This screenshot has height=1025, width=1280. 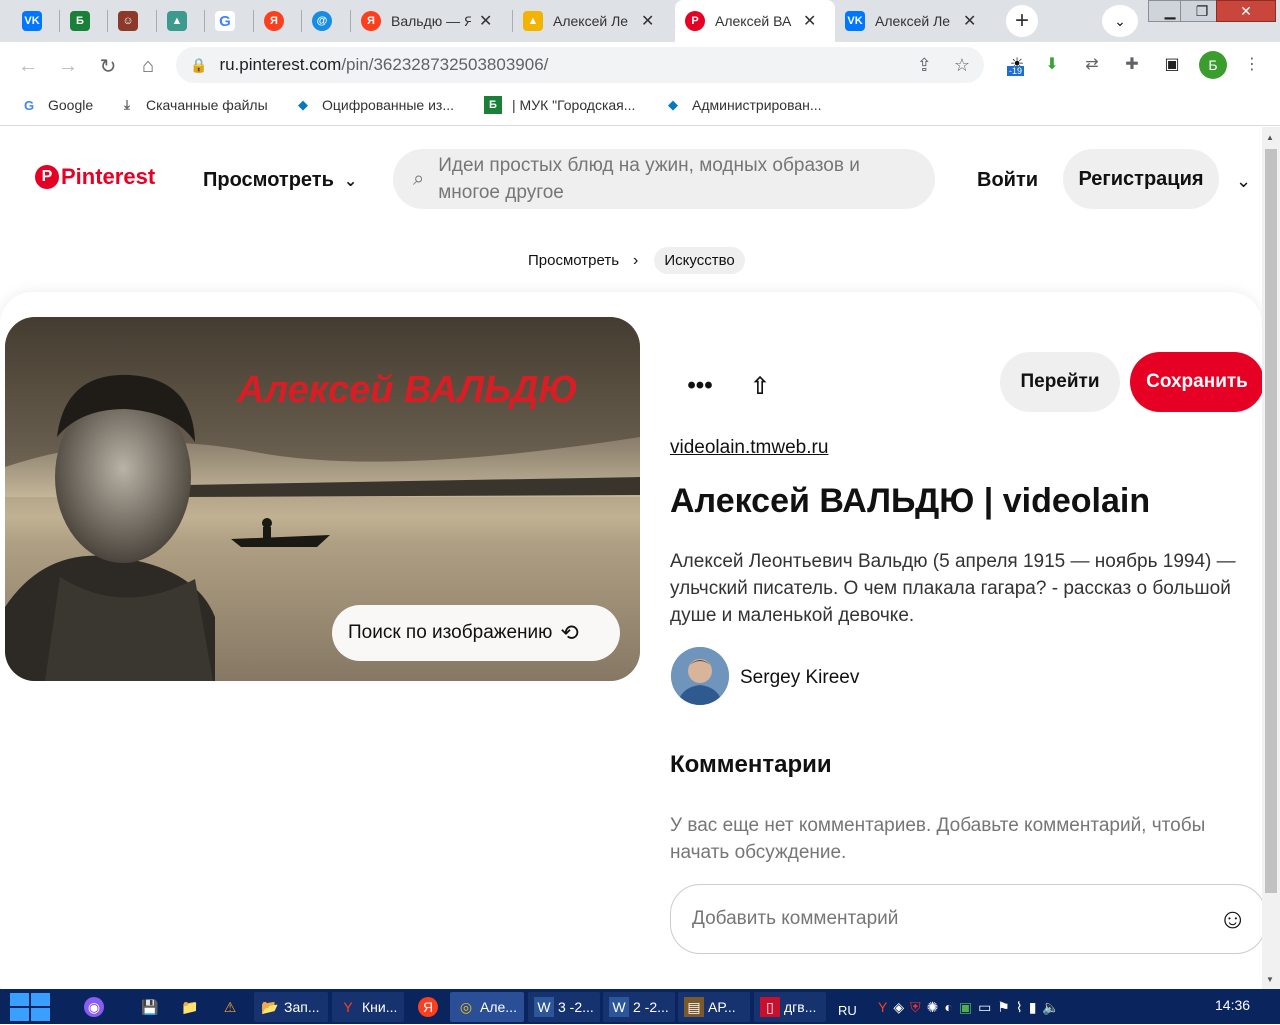 What do you see at coordinates (1036, 1007) in the screenshot?
I see `signal-icon: ▮` at bounding box center [1036, 1007].